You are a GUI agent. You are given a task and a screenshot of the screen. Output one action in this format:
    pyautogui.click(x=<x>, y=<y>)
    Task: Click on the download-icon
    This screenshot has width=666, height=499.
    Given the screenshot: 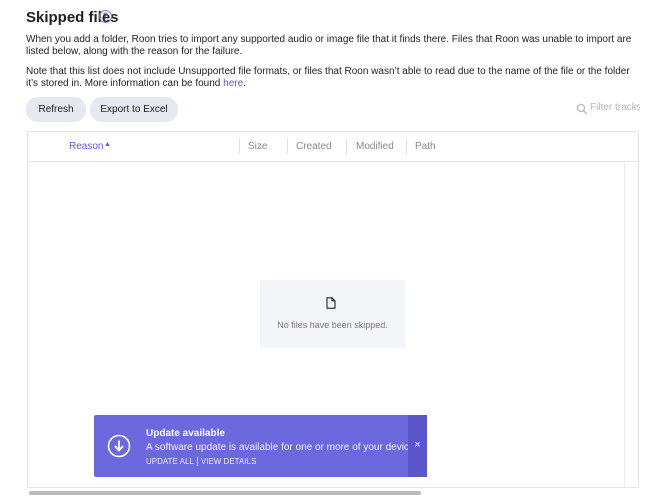 What is the action you would take?
    pyautogui.click(x=119, y=446)
    